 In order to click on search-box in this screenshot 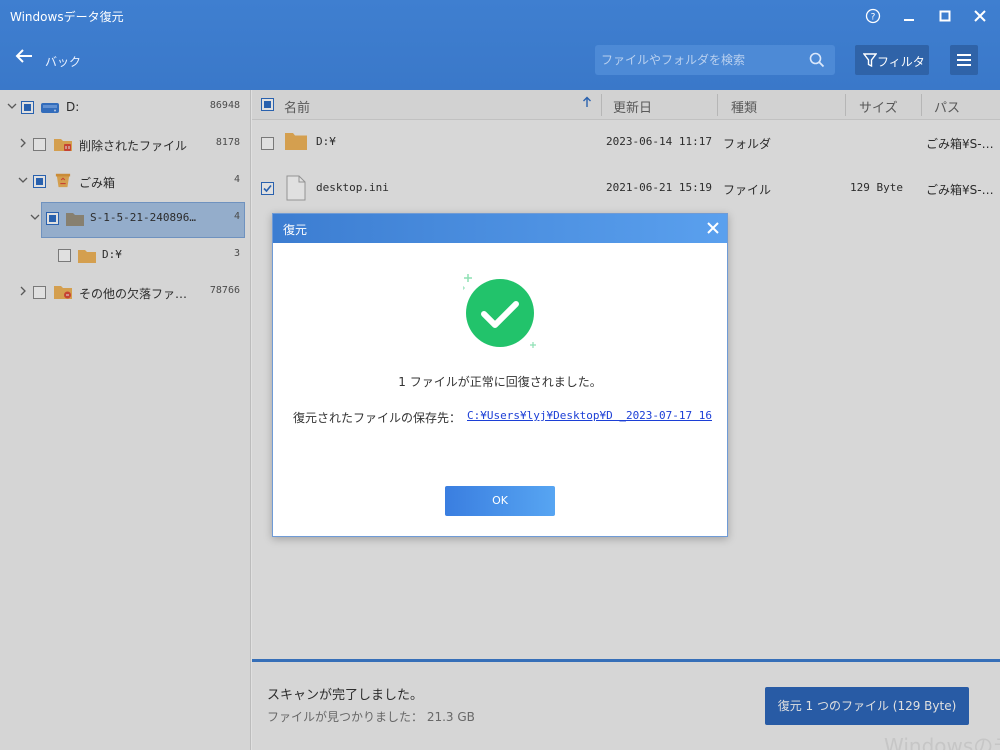, I will do `click(715, 60)`.